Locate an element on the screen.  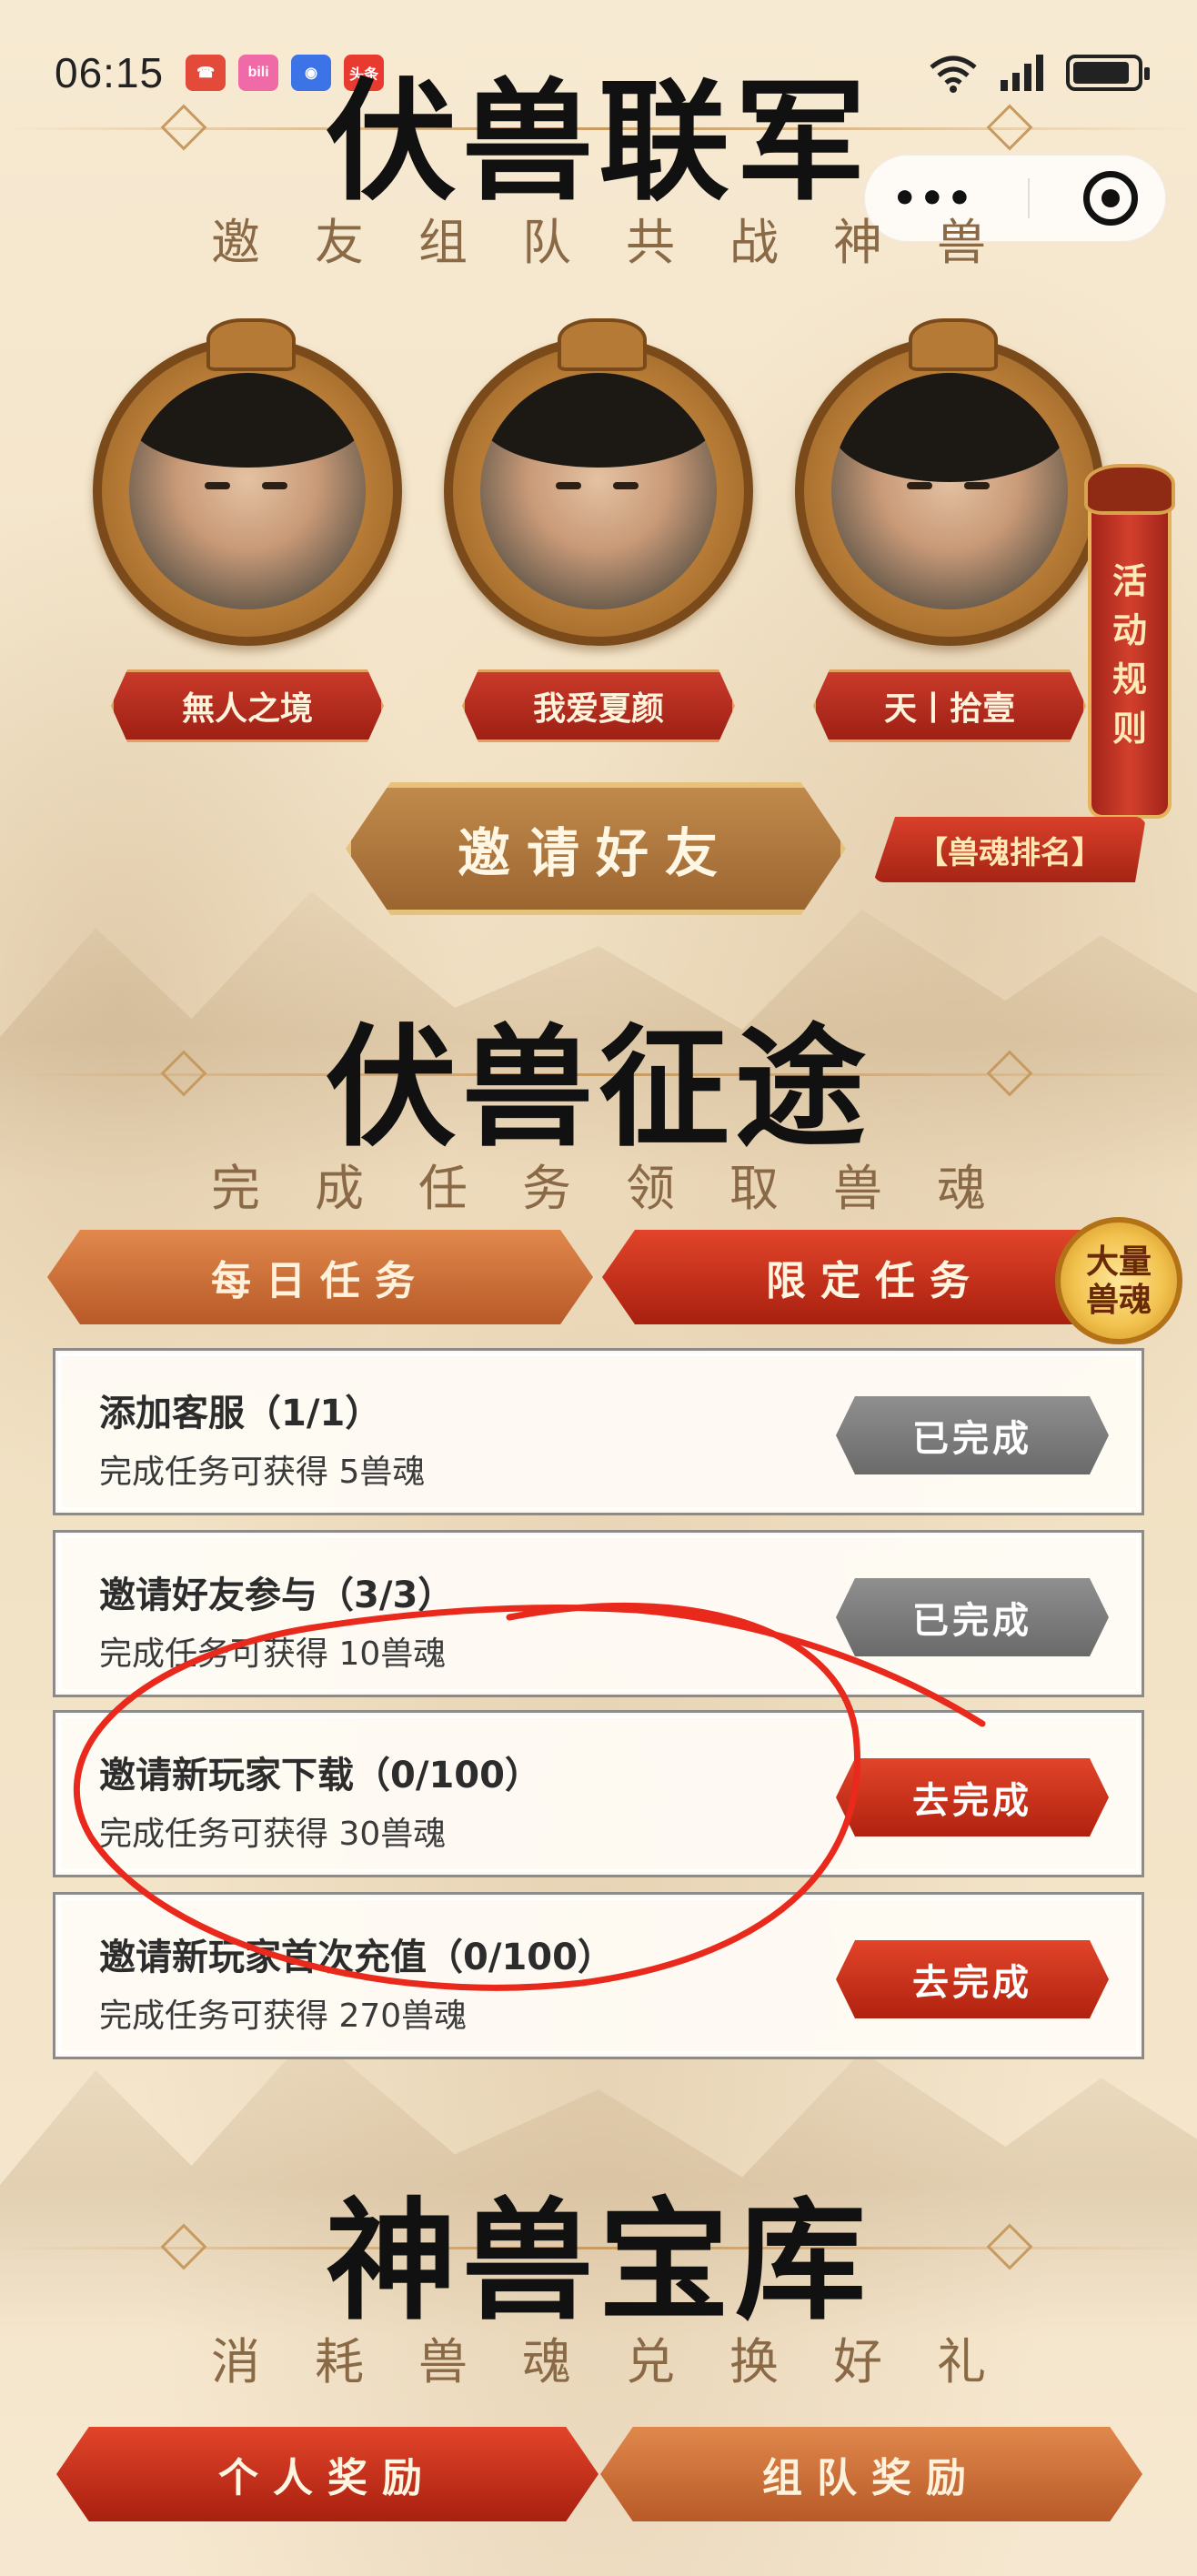
team-member-name: 天丨拾壹 is located at coordinates (949, 705).